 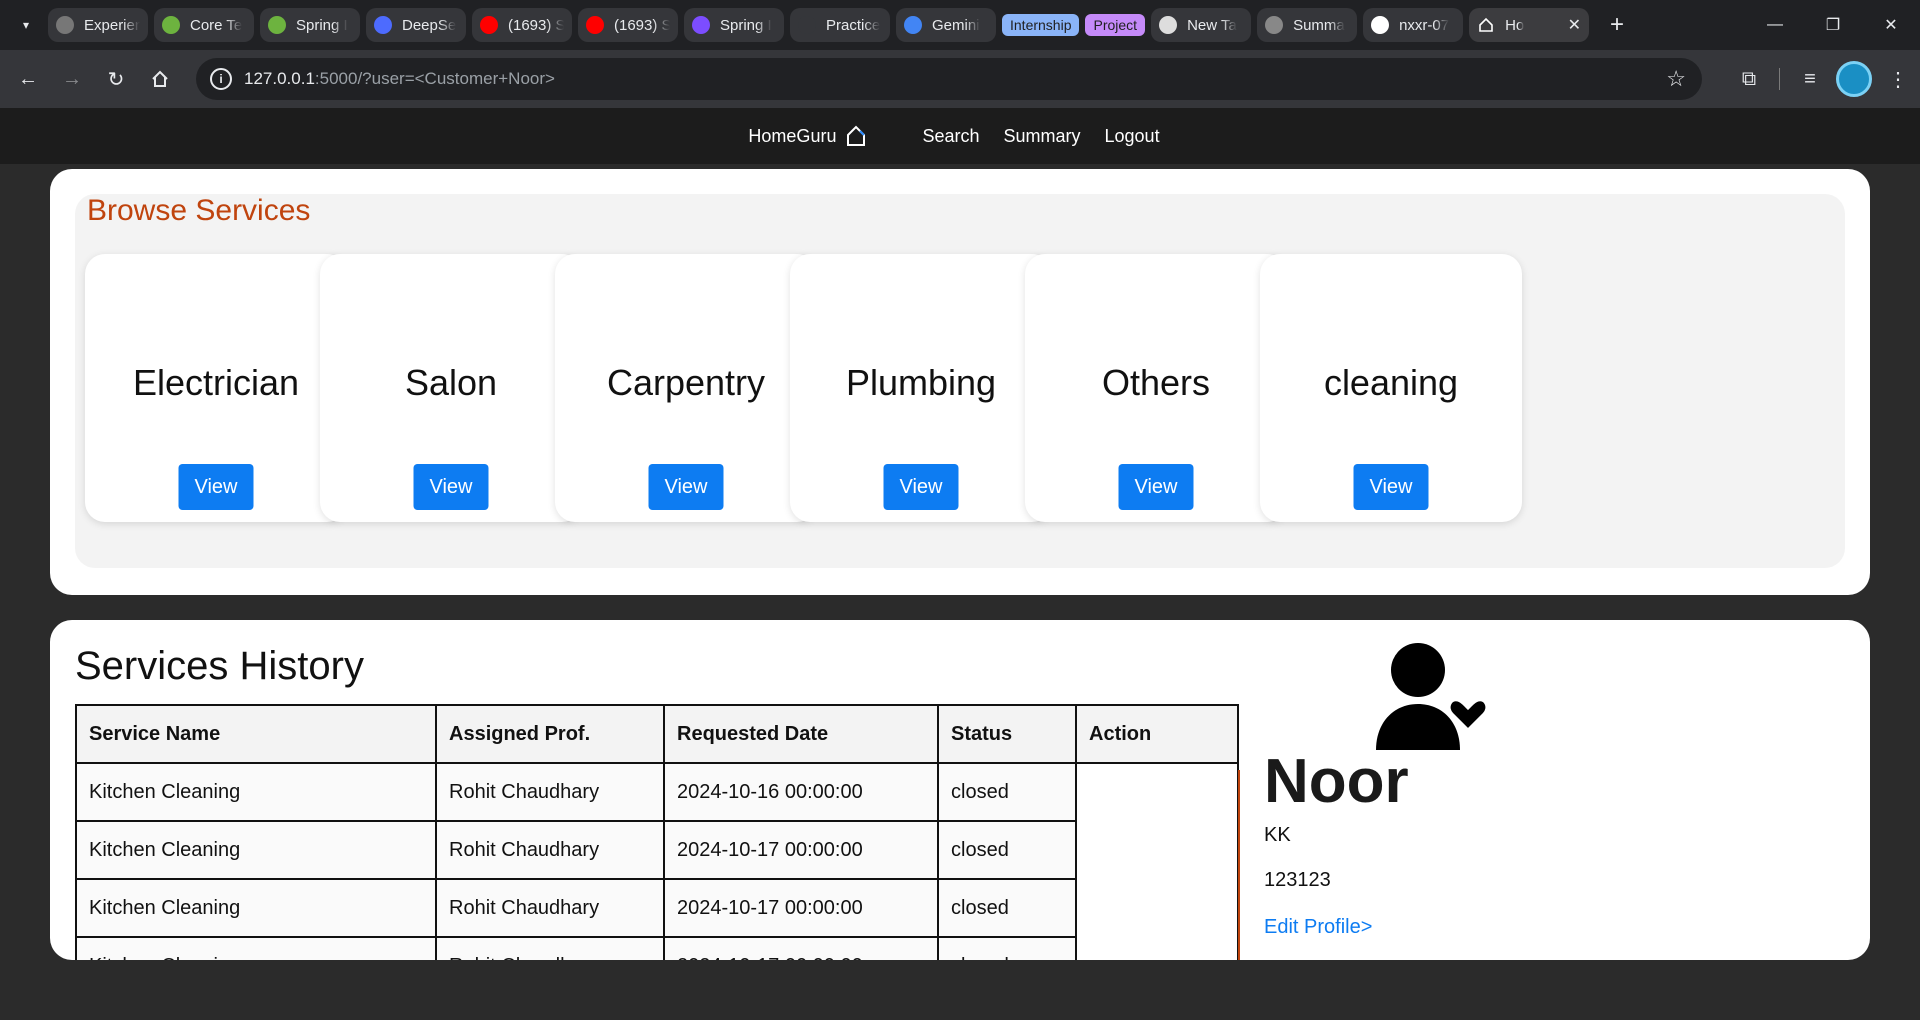 I want to click on url-path: :5000/?user=<Customer+Noor>, so click(x=434, y=78).